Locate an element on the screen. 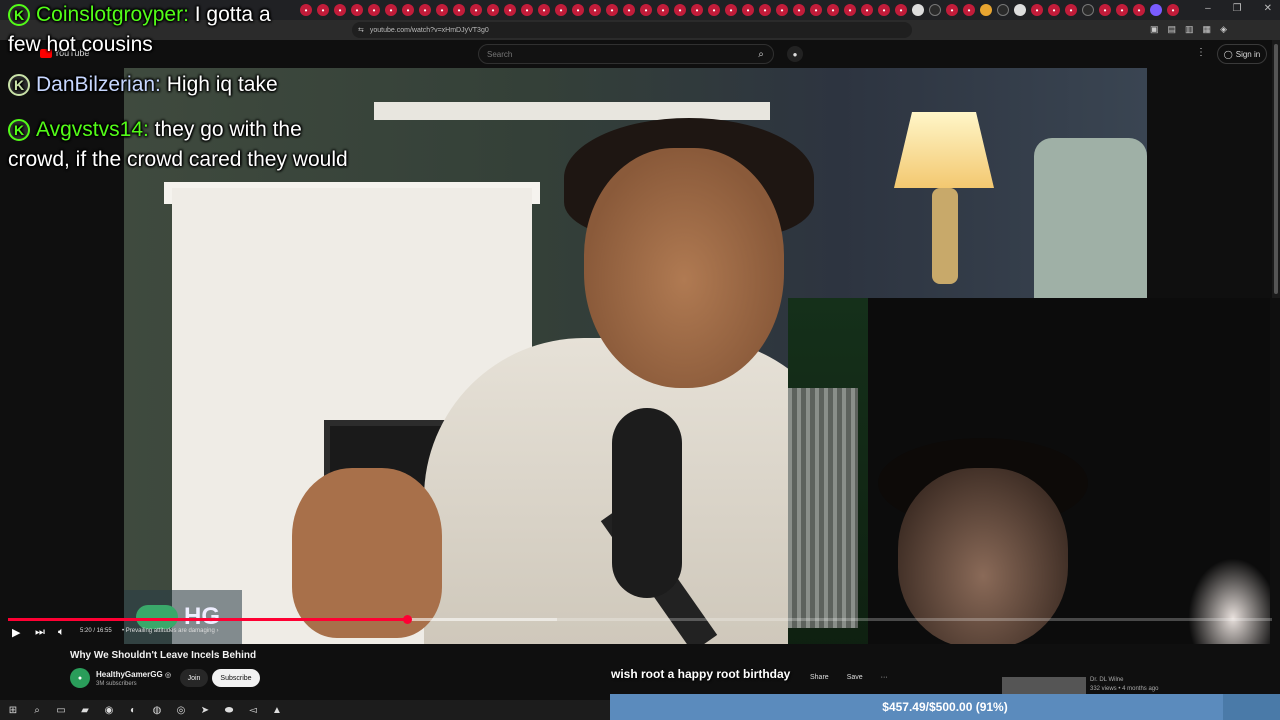  chrome-icon: ◎ is located at coordinates (181, 710).